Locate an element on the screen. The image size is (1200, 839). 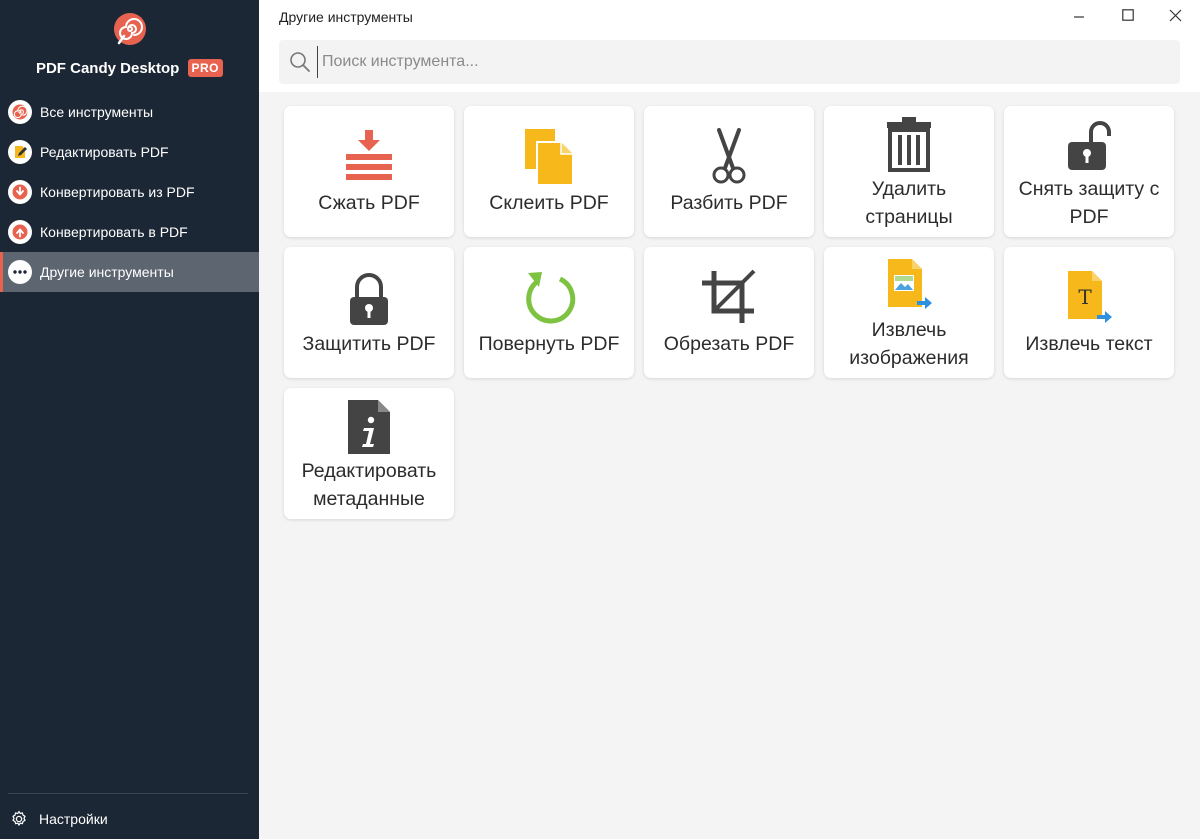
extract-text-icon: T is located at coordinates (1090, 297).